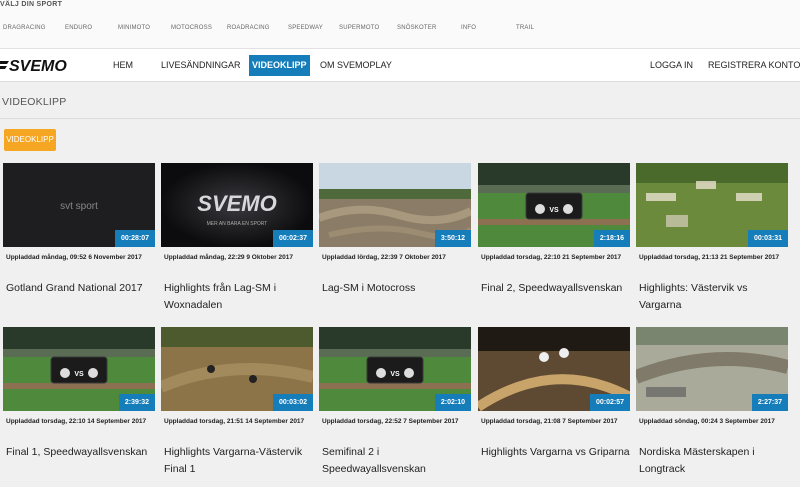  What do you see at coordinates (134, 238) in the screenshot?
I see `duration-badge: 00:28:07` at bounding box center [134, 238].